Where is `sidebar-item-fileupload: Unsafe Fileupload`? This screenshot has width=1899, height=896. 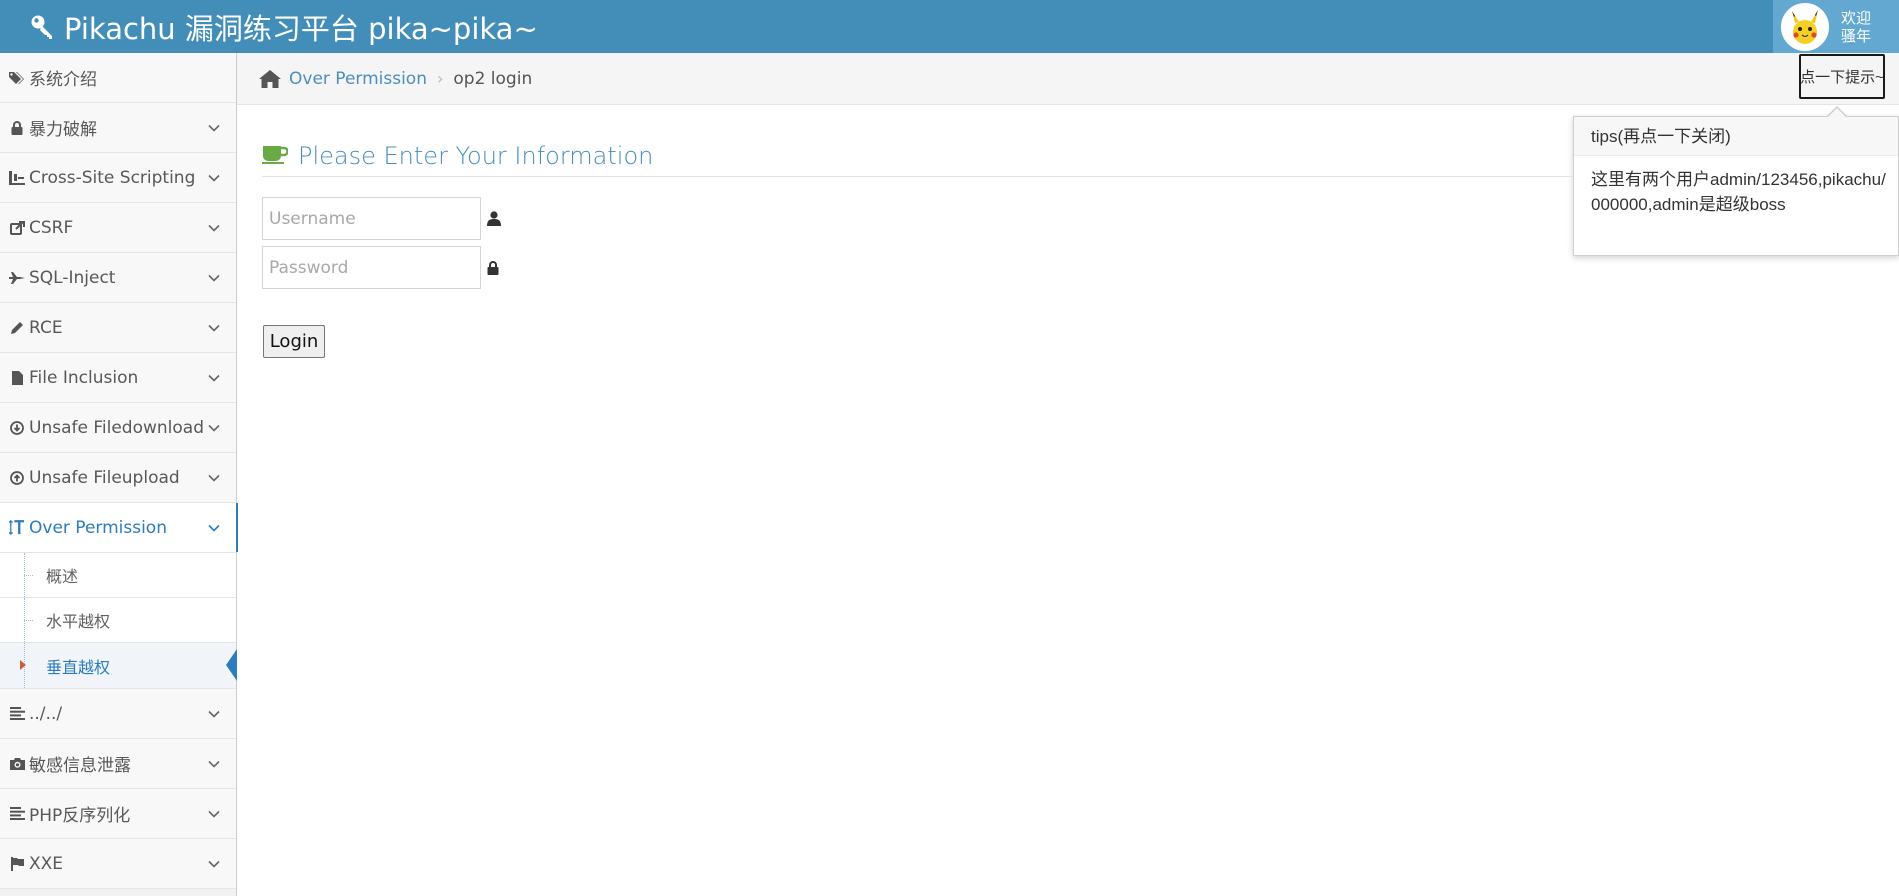
sidebar-item-fileupload: Unsafe Fileupload is located at coordinates (118, 478).